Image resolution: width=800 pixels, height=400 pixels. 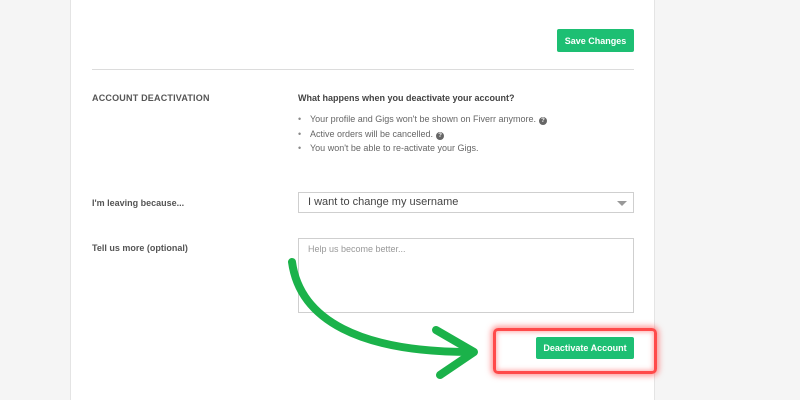 I want to click on feedback-textarea, so click(x=466, y=275).